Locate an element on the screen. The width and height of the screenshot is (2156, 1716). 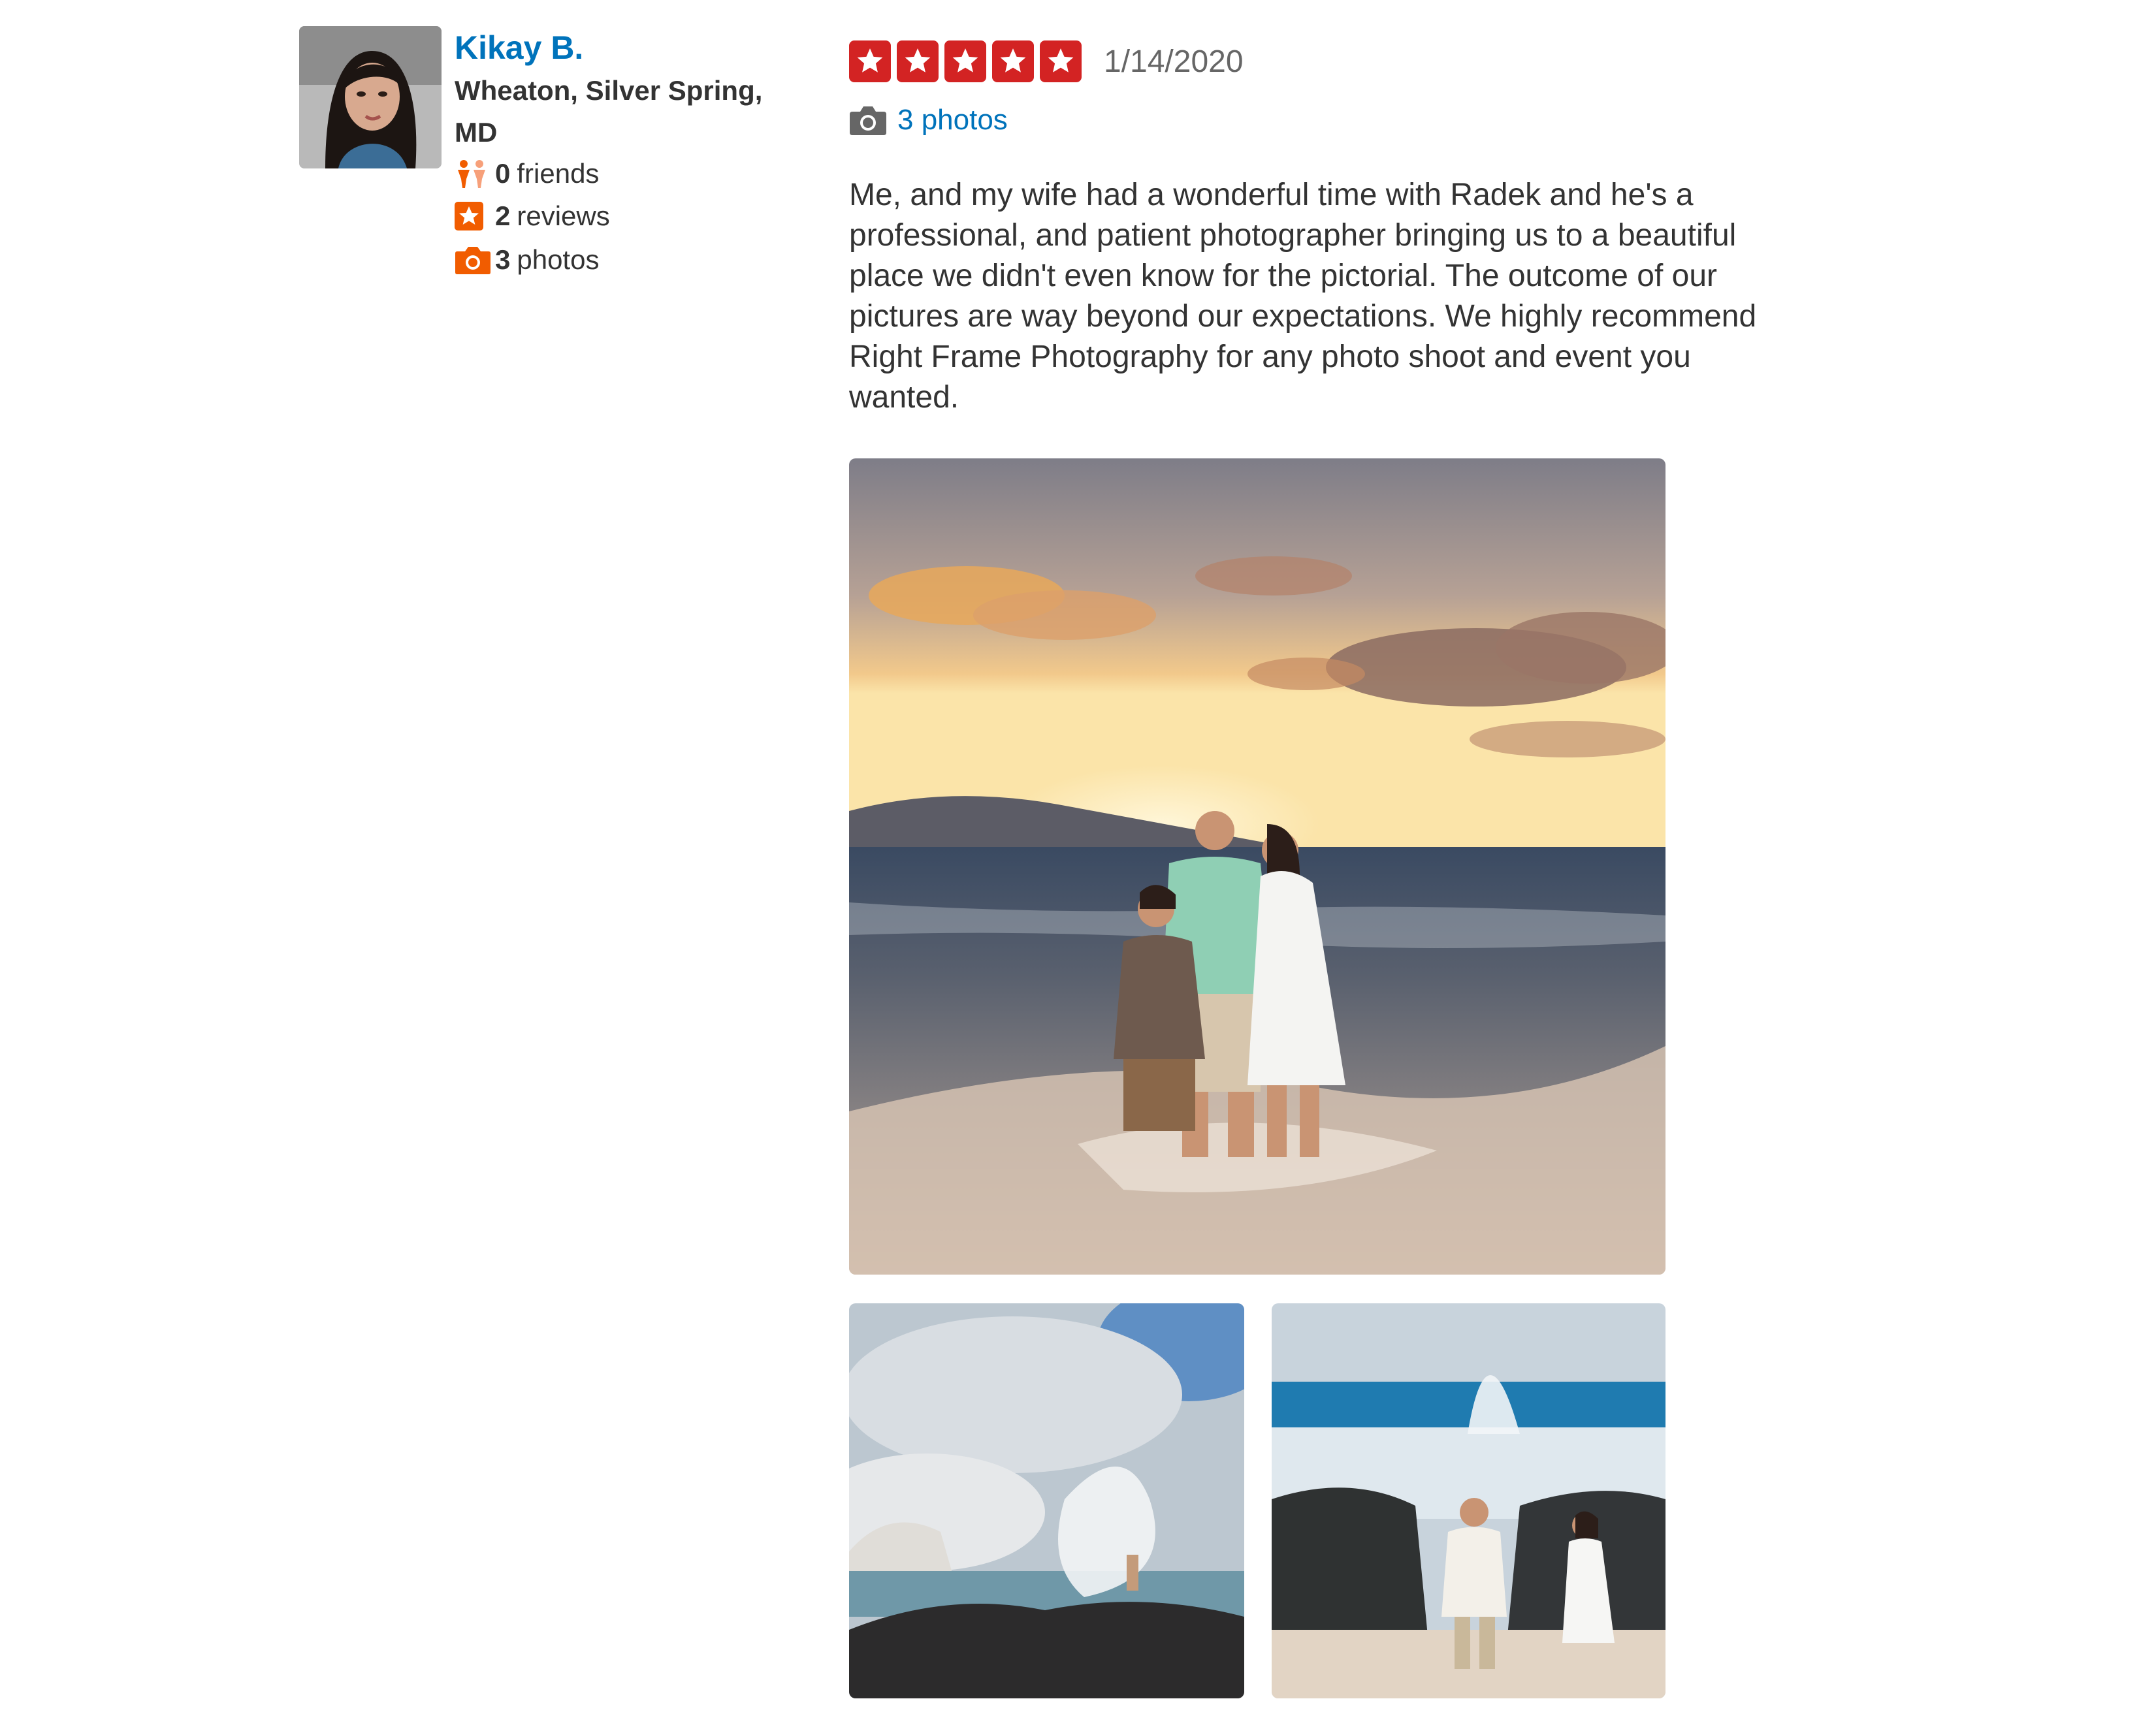
avatar-photo is located at coordinates (370, 97).